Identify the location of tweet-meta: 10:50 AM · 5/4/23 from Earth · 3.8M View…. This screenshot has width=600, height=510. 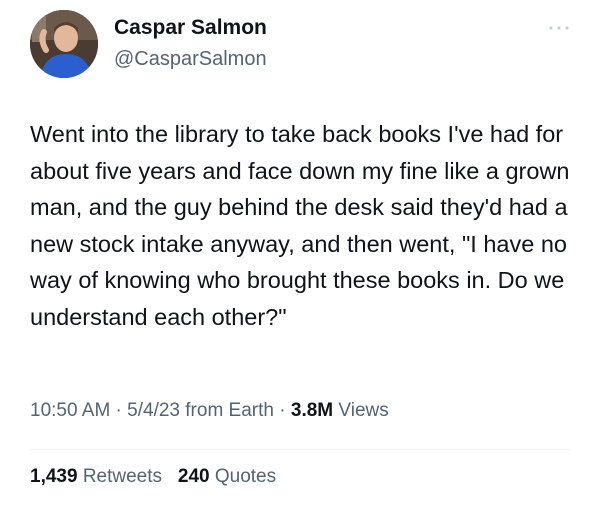
(209, 411).